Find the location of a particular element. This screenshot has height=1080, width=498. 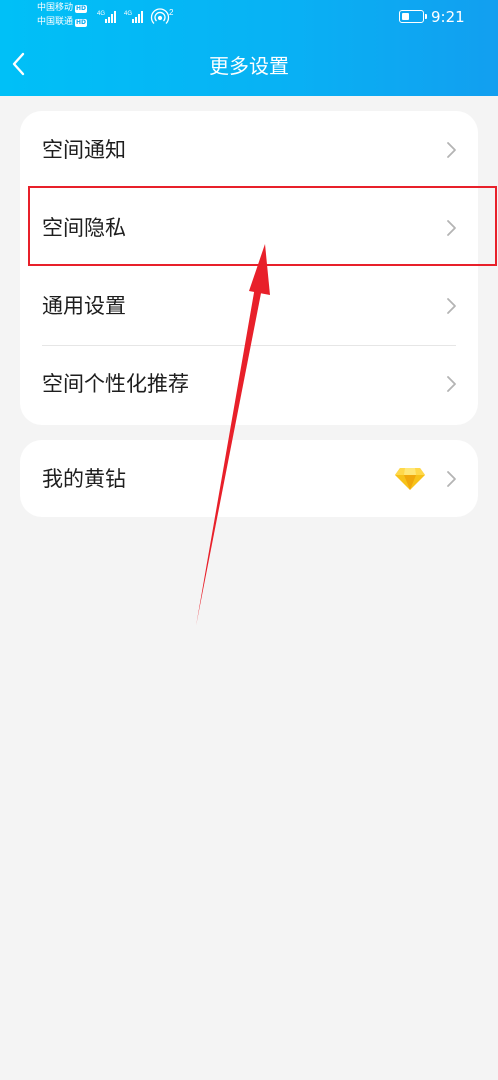

setting-label: 空间隐私 is located at coordinates (84, 228).